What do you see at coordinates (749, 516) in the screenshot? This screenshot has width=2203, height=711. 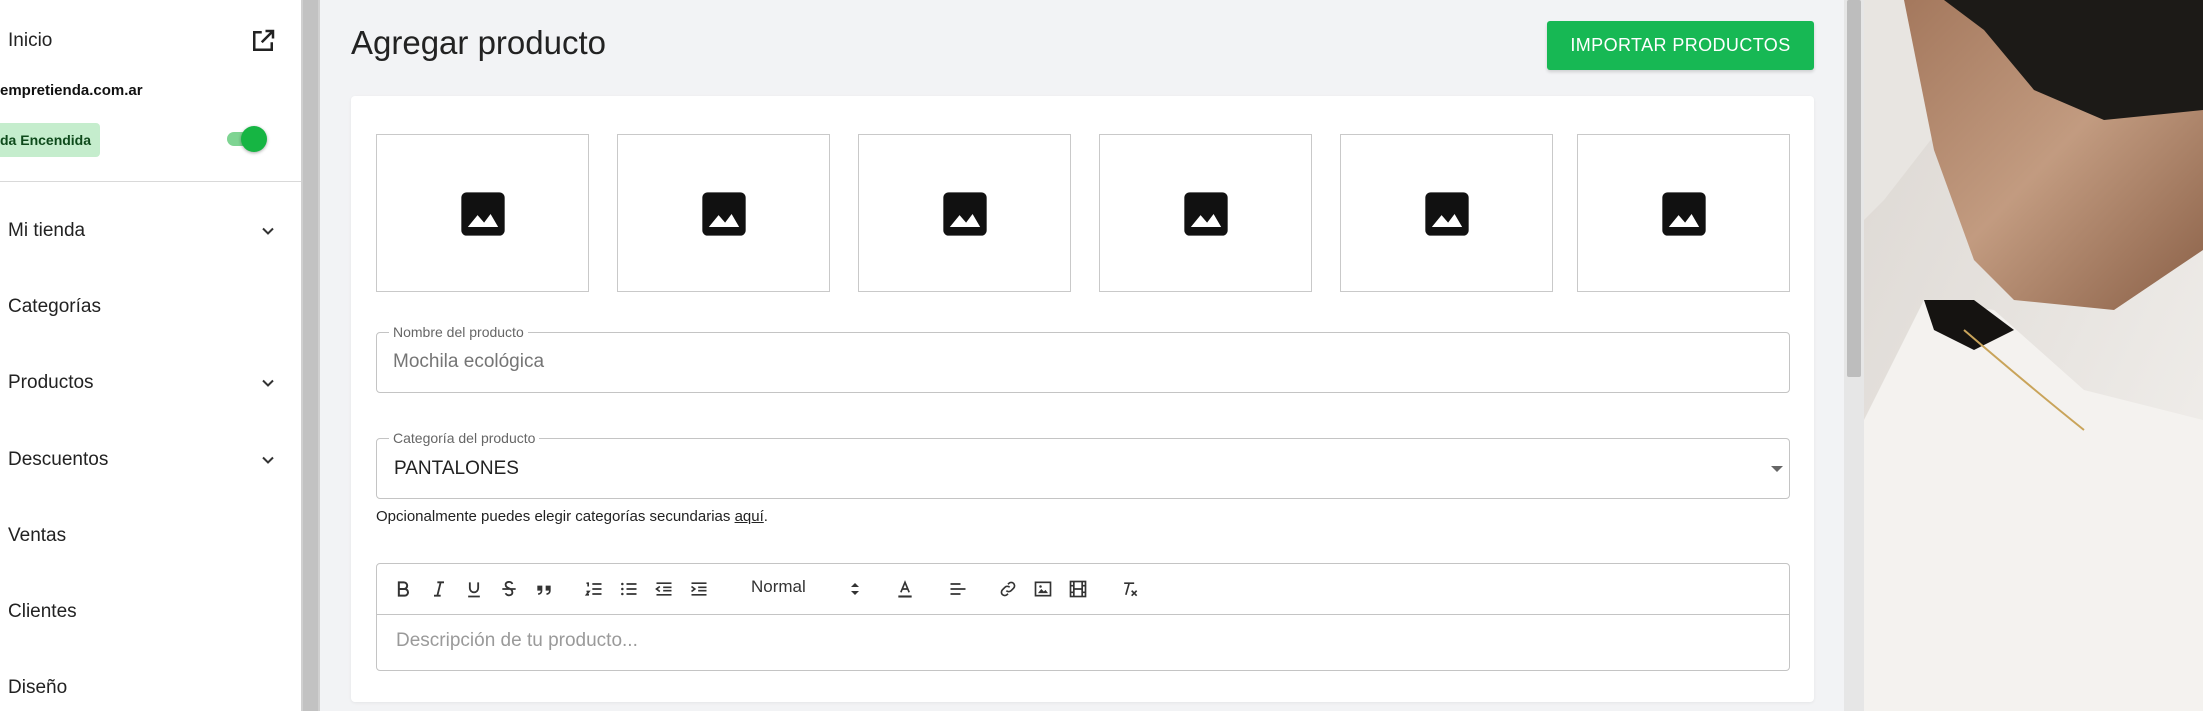 I see `secondary-categories-link: aquí` at bounding box center [749, 516].